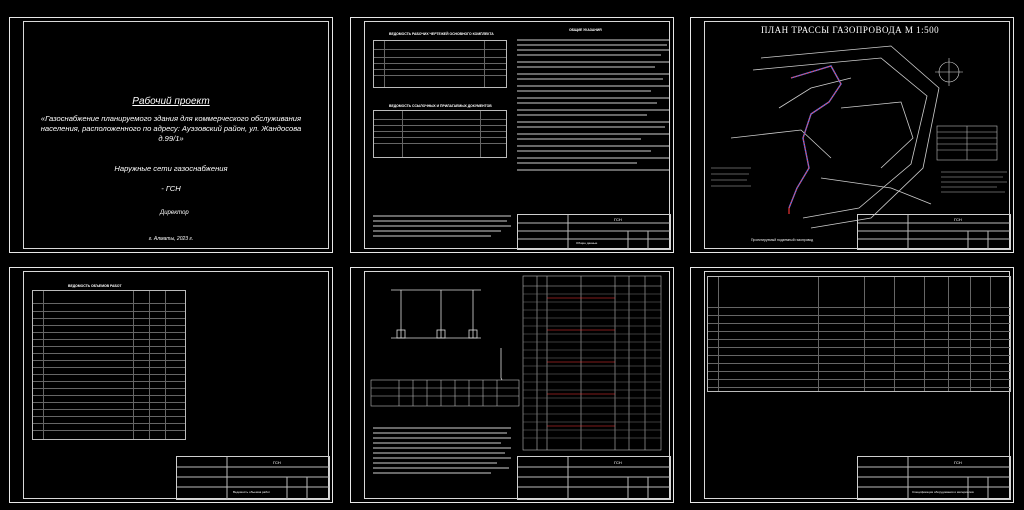 The image size is (1024, 510). I want to click on sheet-caption: Общие данные, so click(587, 243).